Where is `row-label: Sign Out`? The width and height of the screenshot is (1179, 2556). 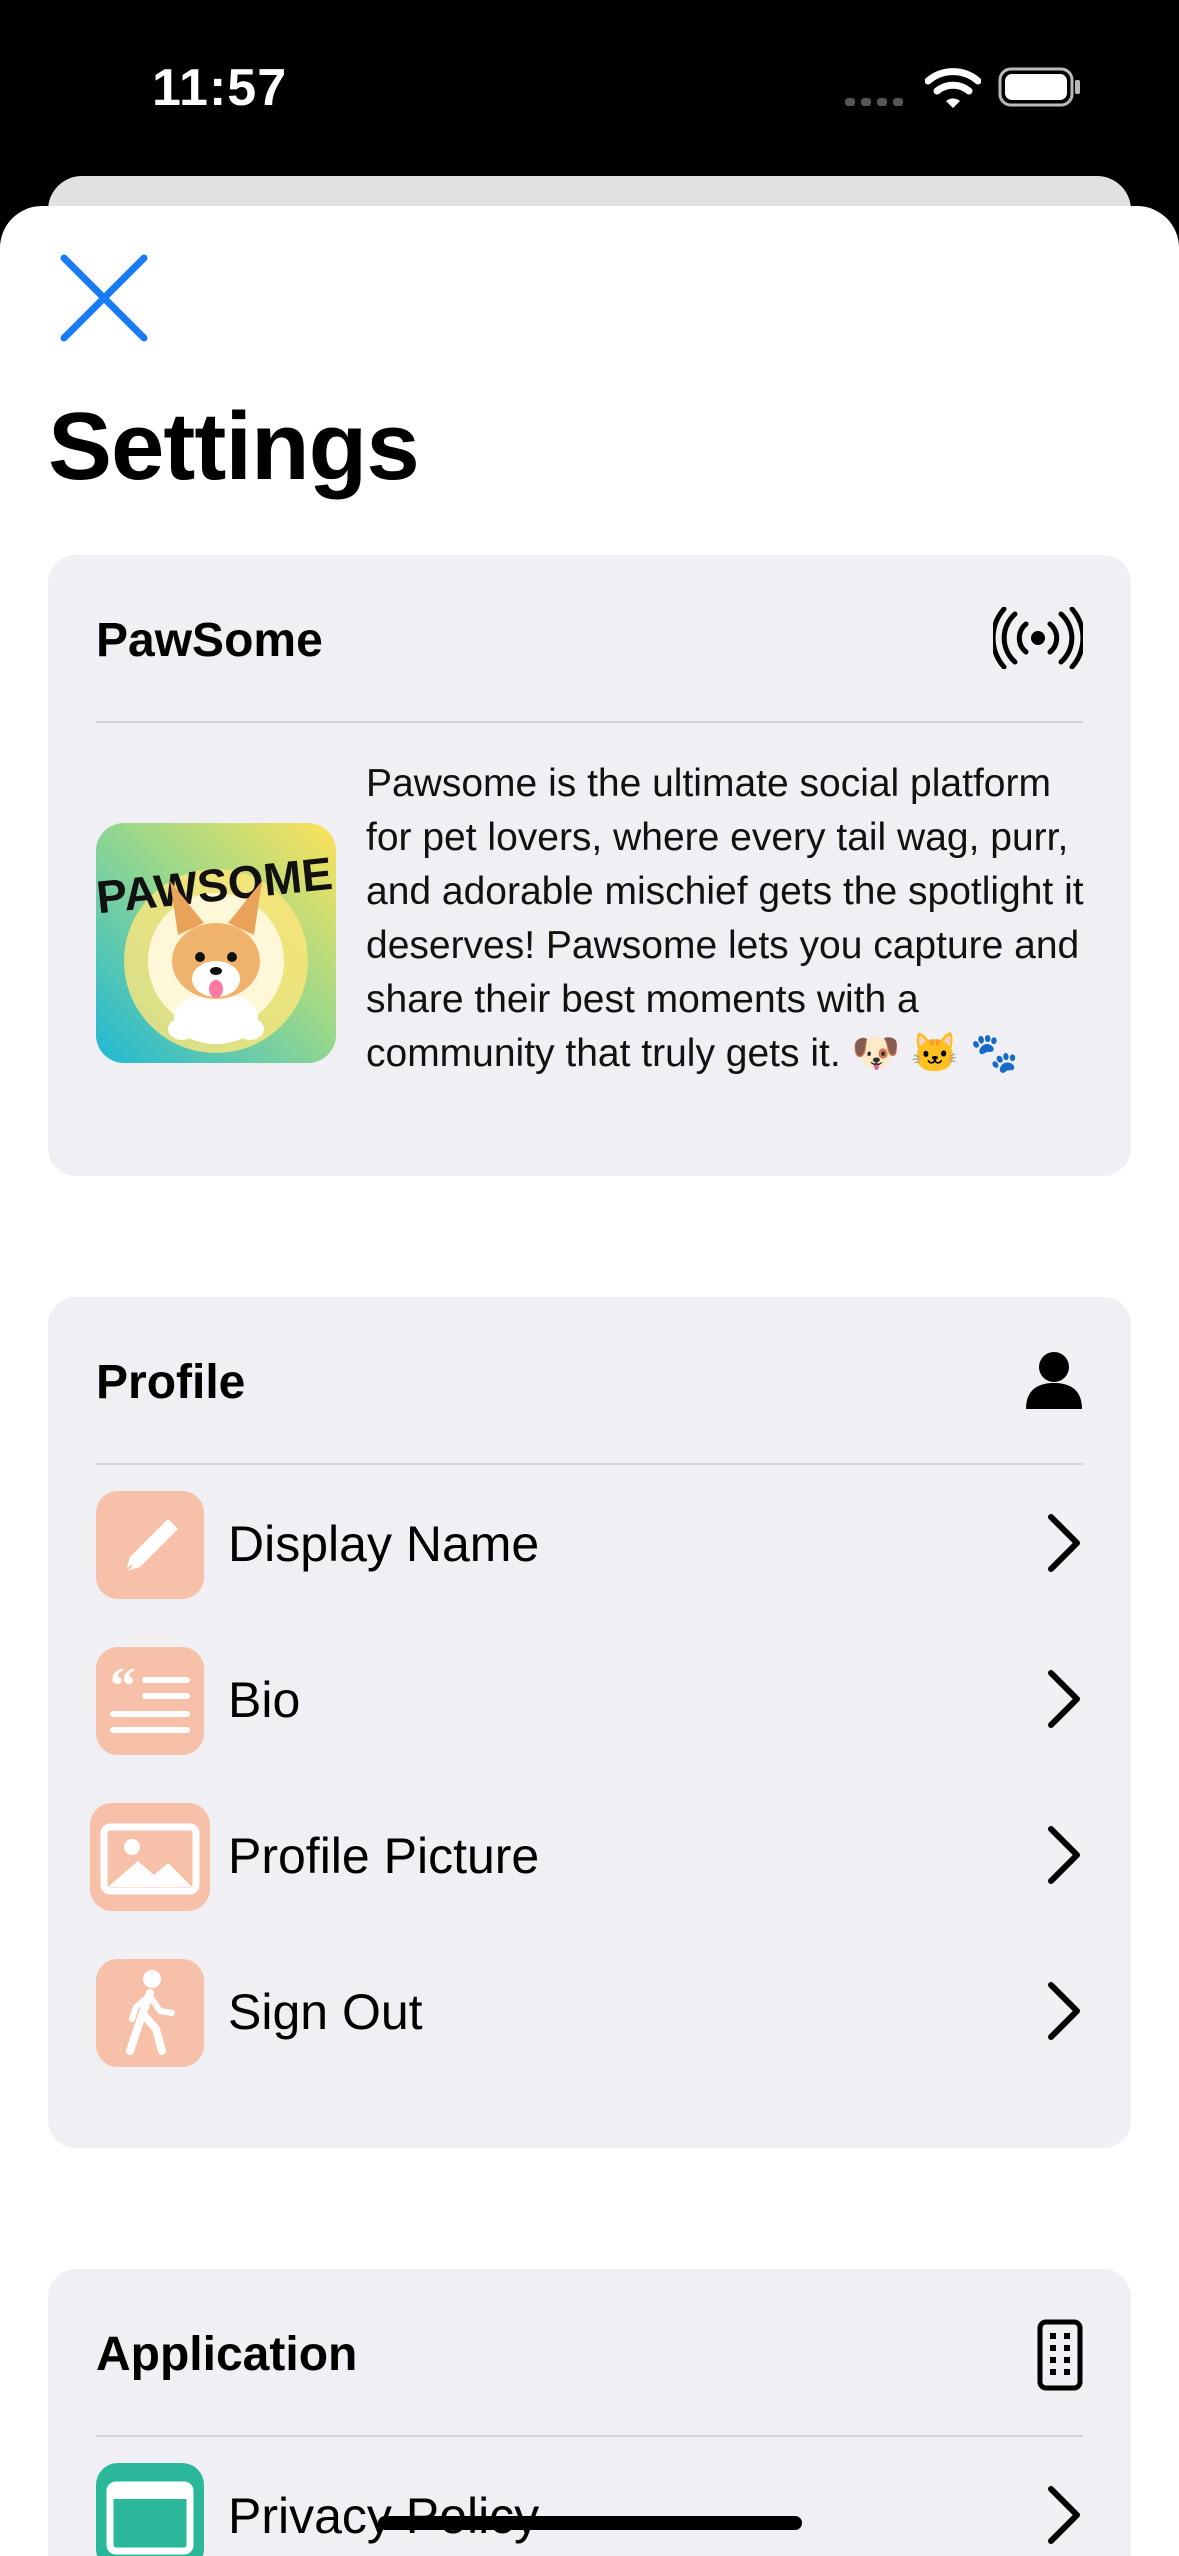 row-label: Sign Out is located at coordinates (325, 2012).